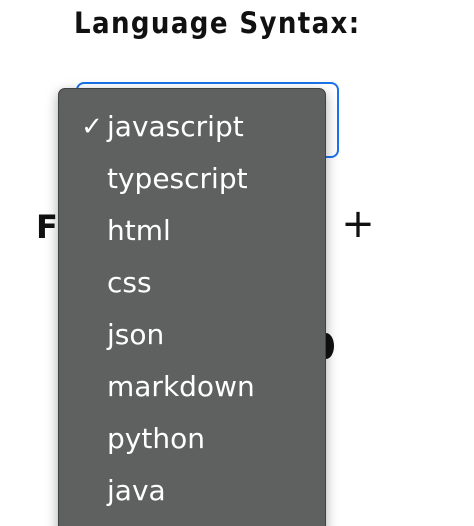 This screenshot has width=474, height=526. What do you see at coordinates (192, 335) in the screenshot?
I see `menu-option-json: json` at bounding box center [192, 335].